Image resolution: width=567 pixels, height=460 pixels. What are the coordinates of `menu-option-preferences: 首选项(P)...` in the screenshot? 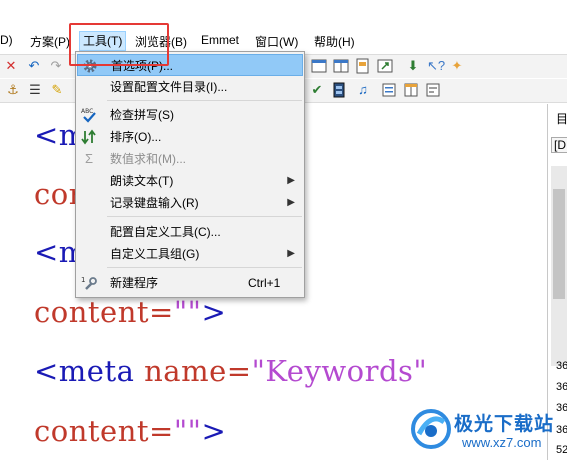 It's located at (190, 65).